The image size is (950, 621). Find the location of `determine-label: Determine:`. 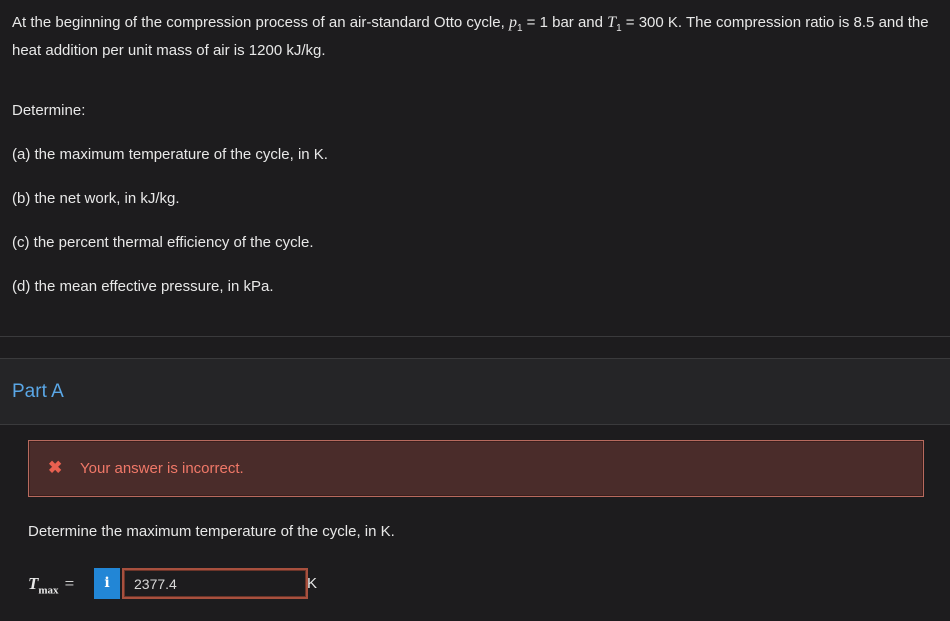

determine-label: Determine: is located at coordinates (49, 110).